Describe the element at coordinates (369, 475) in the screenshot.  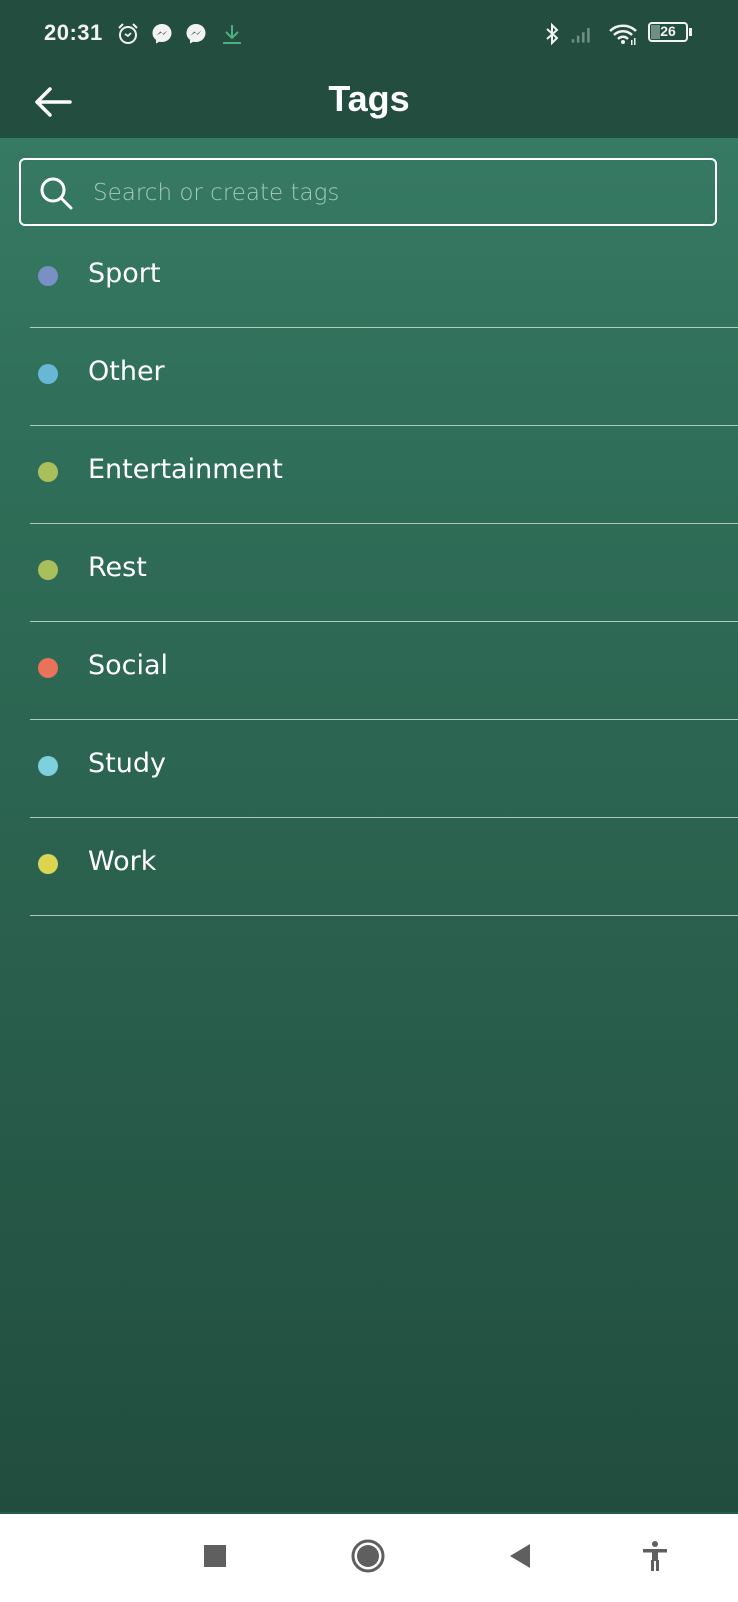
I see `tag-item-entertainment: Entertainment` at that location.